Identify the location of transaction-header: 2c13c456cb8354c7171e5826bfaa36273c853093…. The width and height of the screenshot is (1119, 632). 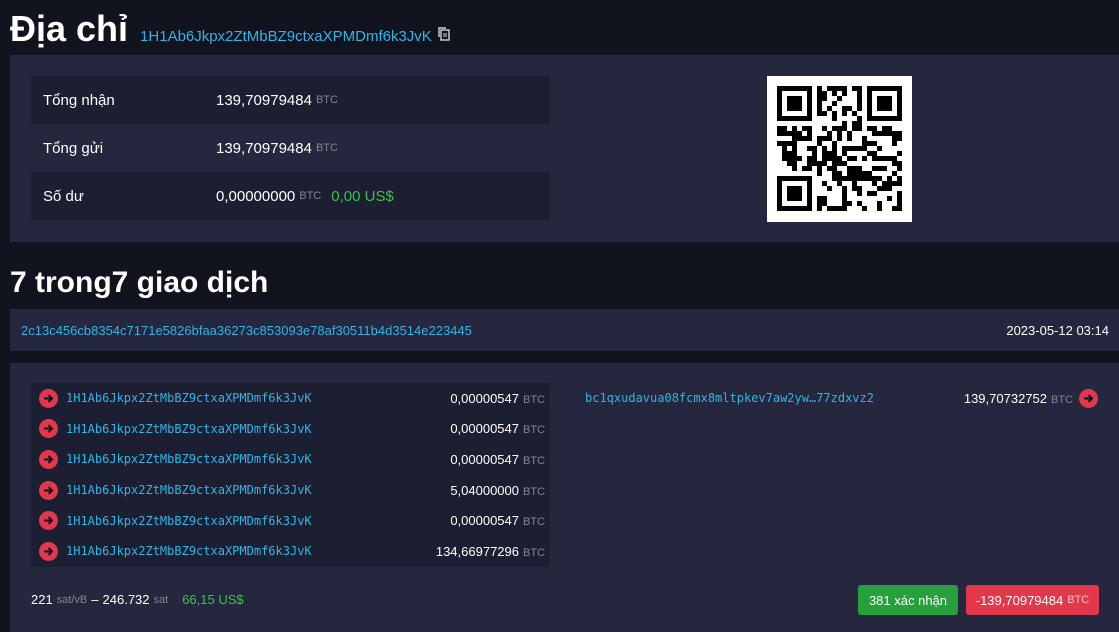
(564, 330).